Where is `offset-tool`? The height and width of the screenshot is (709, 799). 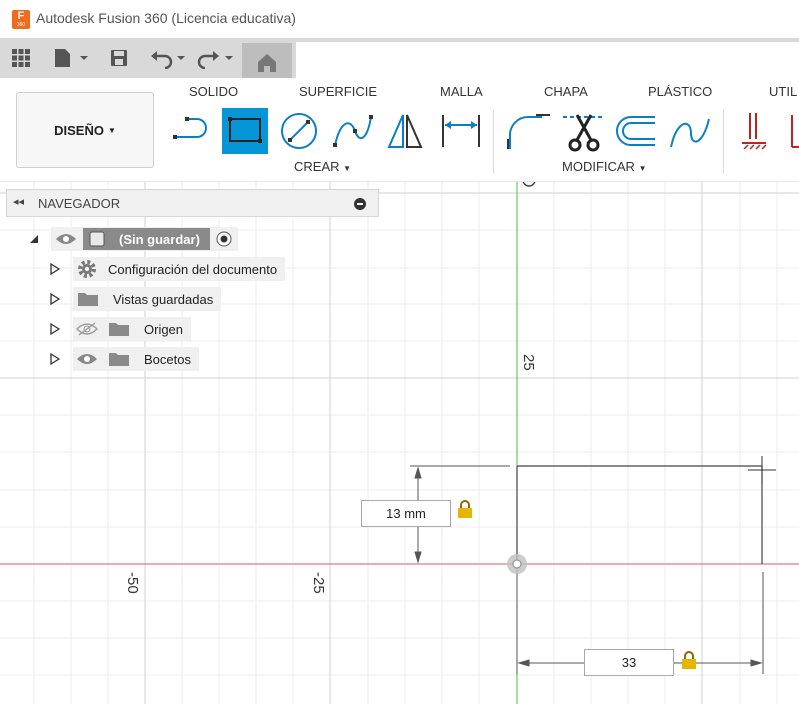 offset-tool is located at coordinates (635, 131).